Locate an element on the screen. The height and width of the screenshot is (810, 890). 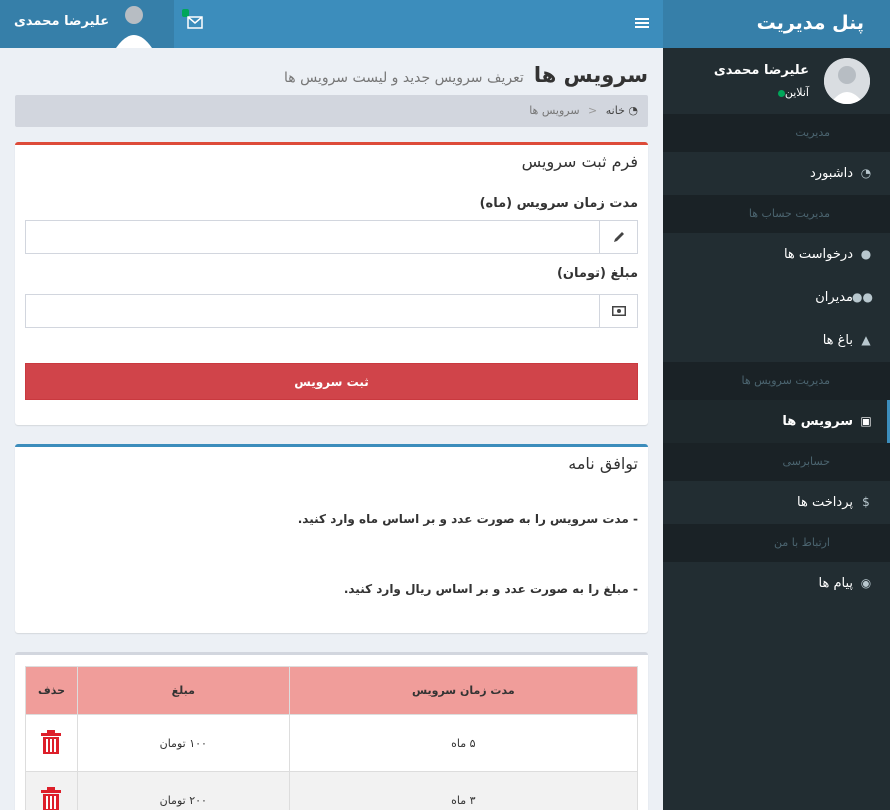
sidebar-item-messages: ◉ پیام ها is located at coordinates (776, 583).